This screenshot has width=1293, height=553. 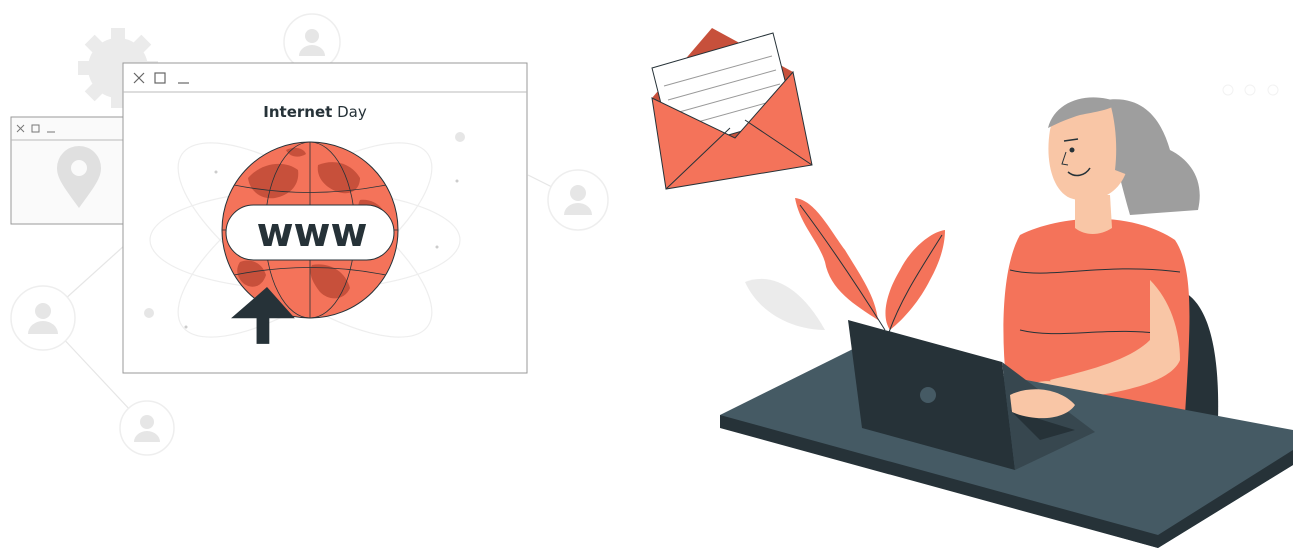 What do you see at coordinates (297, 112) in the screenshot?
I see `heading-bold: Internet` at bounding box center [297, 112].